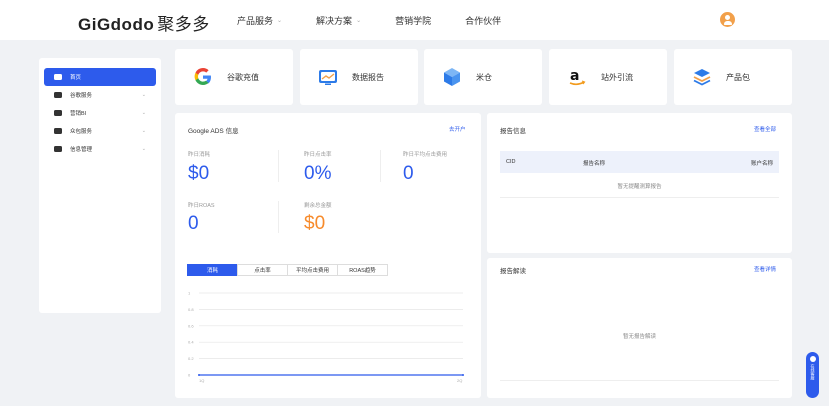 Image resolution: width=829 pixels, height=406 pixels. What do you see at coordinates (368, 77) in the screenshot?
I see `service-label: 数据报告` at bounding box center [368, 77].